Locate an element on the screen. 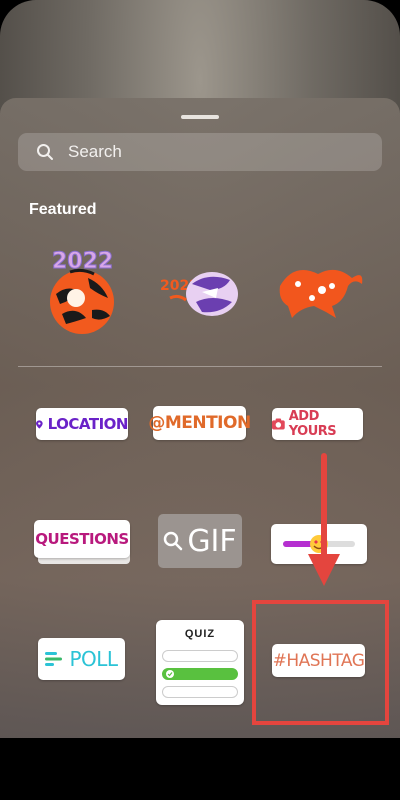  add-yours-sticker: ADD YOURS is located at coordinates (317, 424).